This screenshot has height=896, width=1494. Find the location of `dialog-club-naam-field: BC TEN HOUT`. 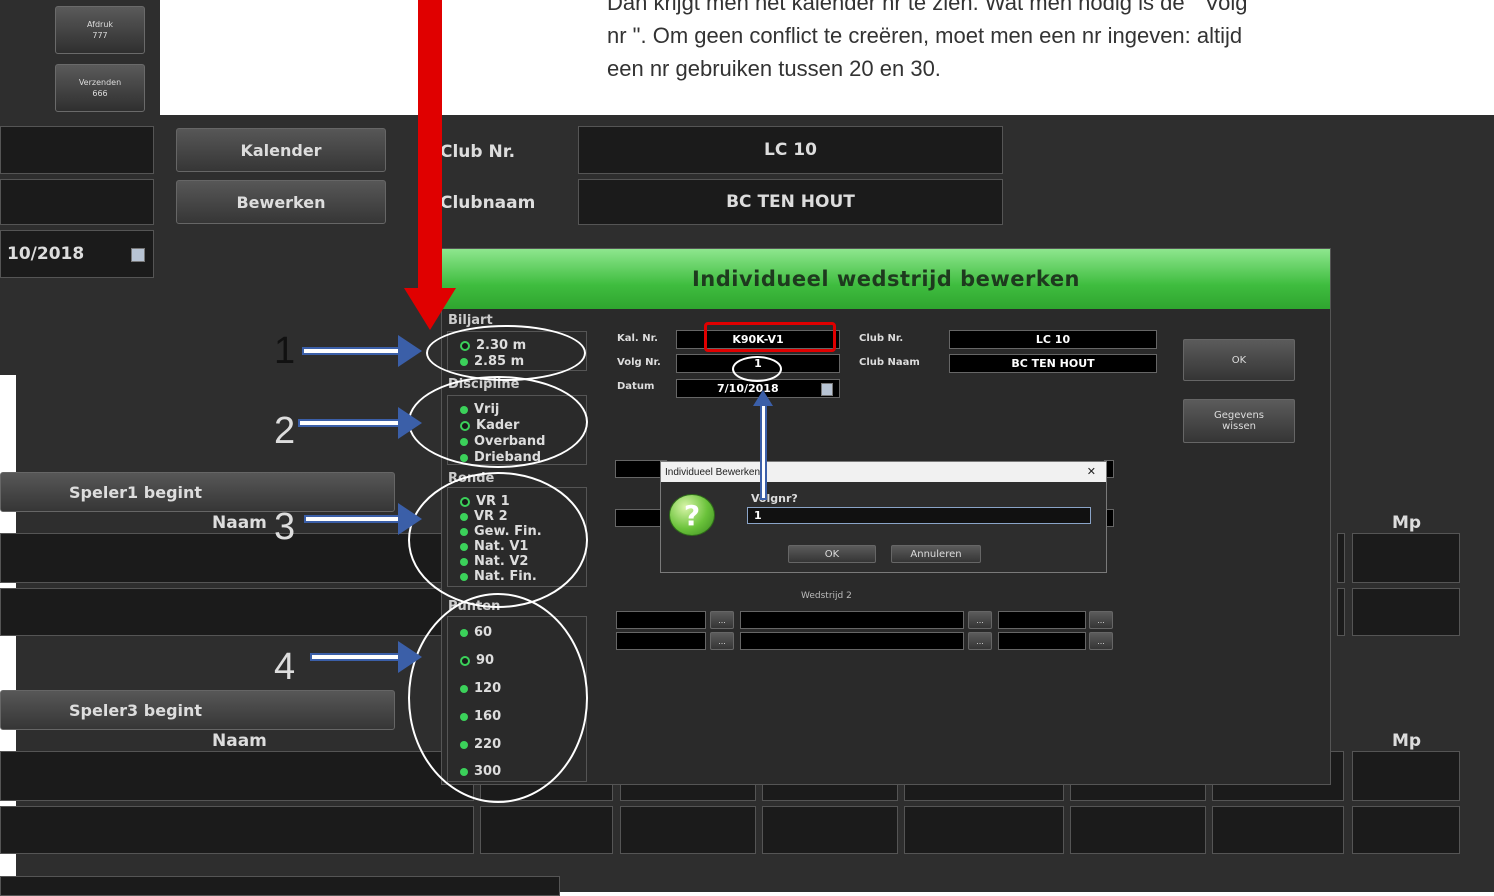

dialog-club-naam-field: BC TEN HOUT is located at coordinates (1053, 363).